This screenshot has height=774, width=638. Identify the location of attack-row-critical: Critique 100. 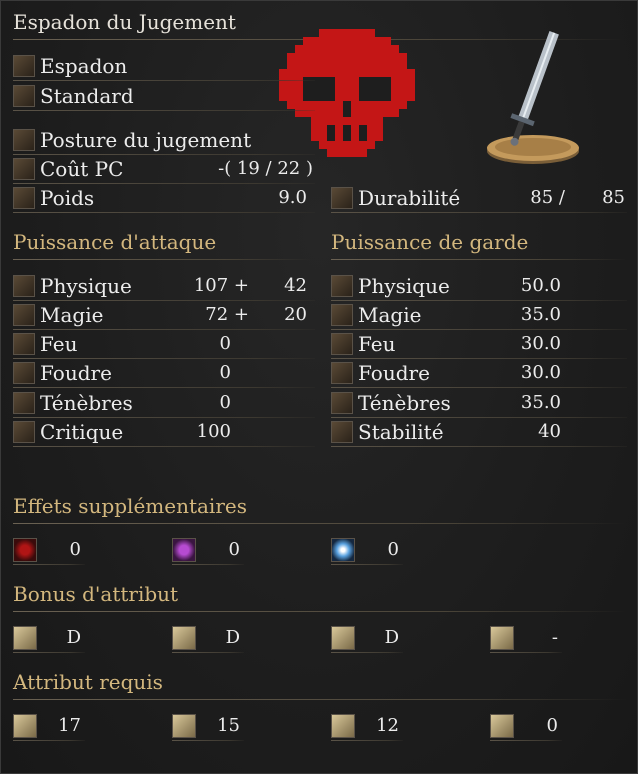
(164, 433).